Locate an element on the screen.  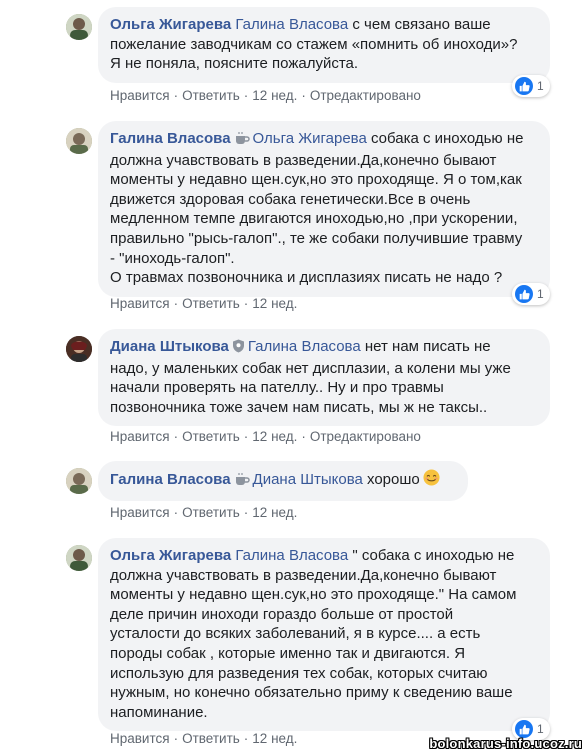
comment-text: Я не поняла, поясните пожалуйста. is located at coordinates (234, 64).